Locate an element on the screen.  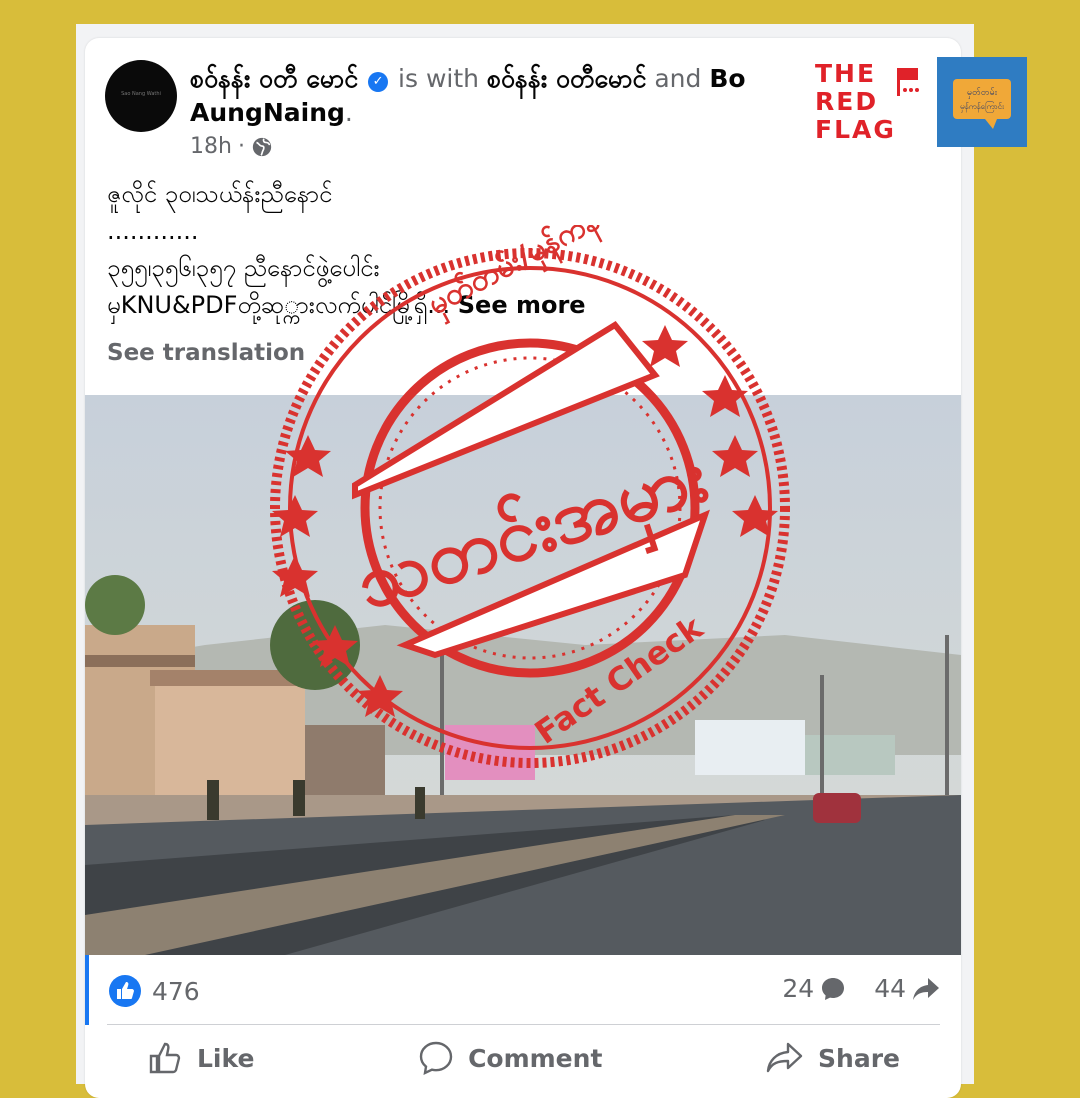
globe-icon is located at coordinates (262, 146).